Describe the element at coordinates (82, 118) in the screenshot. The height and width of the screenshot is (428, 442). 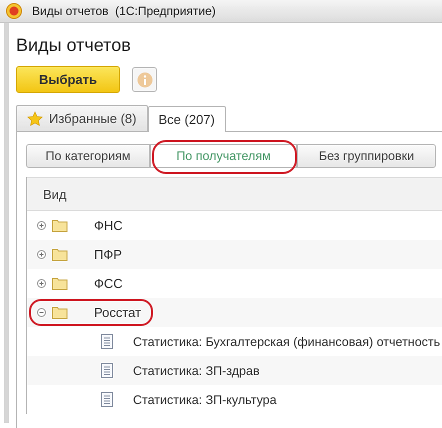
I see `tab: Избранные (8)` at that location.